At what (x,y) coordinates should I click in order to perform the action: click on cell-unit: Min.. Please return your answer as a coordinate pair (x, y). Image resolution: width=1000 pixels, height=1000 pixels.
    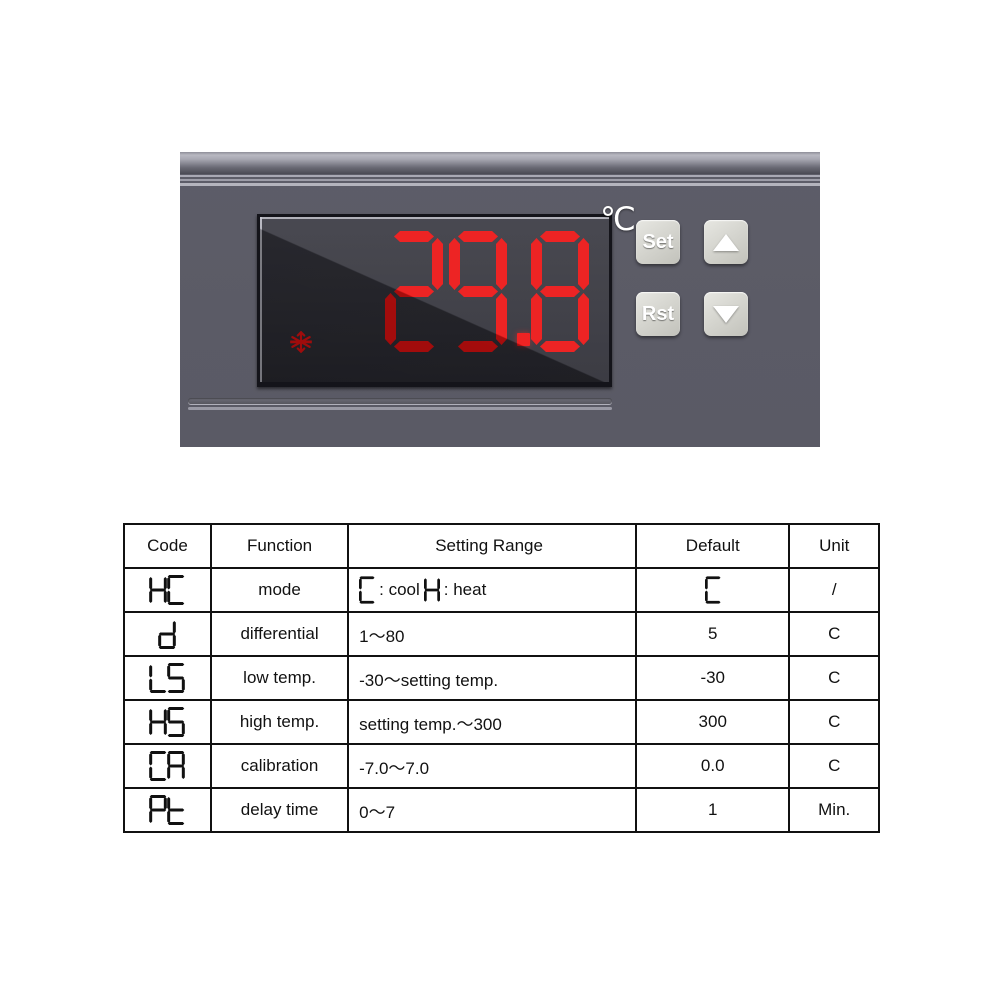
    Looking at the image, I should click on (834, 810).